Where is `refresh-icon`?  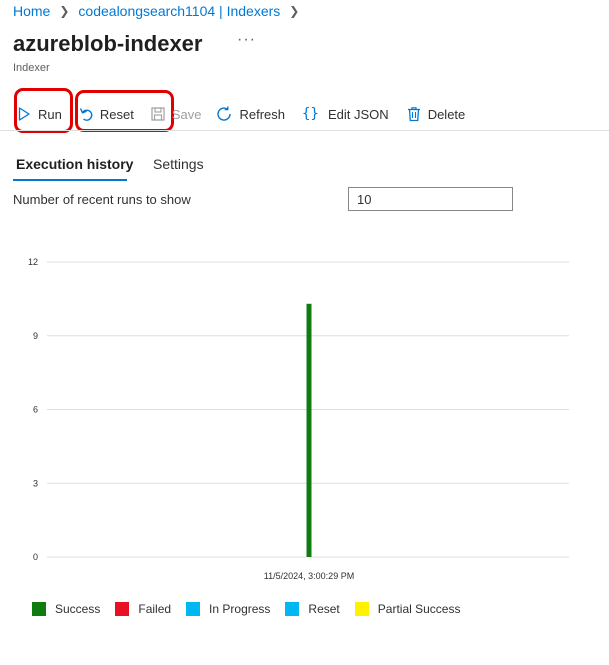
refresh-icon is located at coordinates (224, 114).